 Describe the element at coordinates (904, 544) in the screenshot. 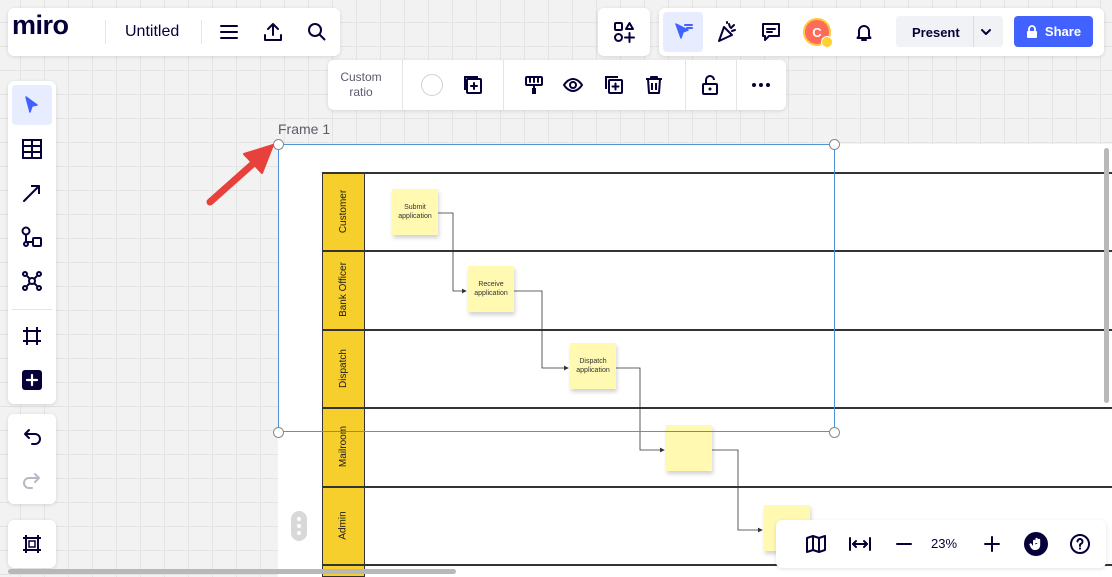

I see `zoom-out-icon` at that location.